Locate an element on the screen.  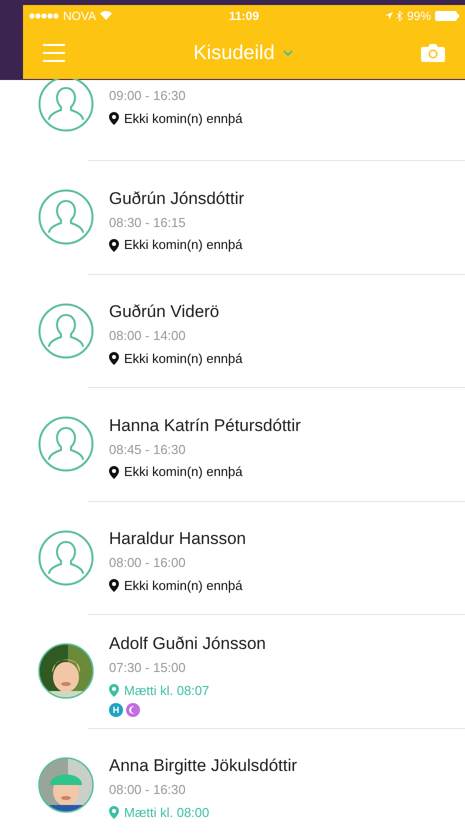
schedule-time: 08:00 - 14:00 is located at coordinates (148, 336).